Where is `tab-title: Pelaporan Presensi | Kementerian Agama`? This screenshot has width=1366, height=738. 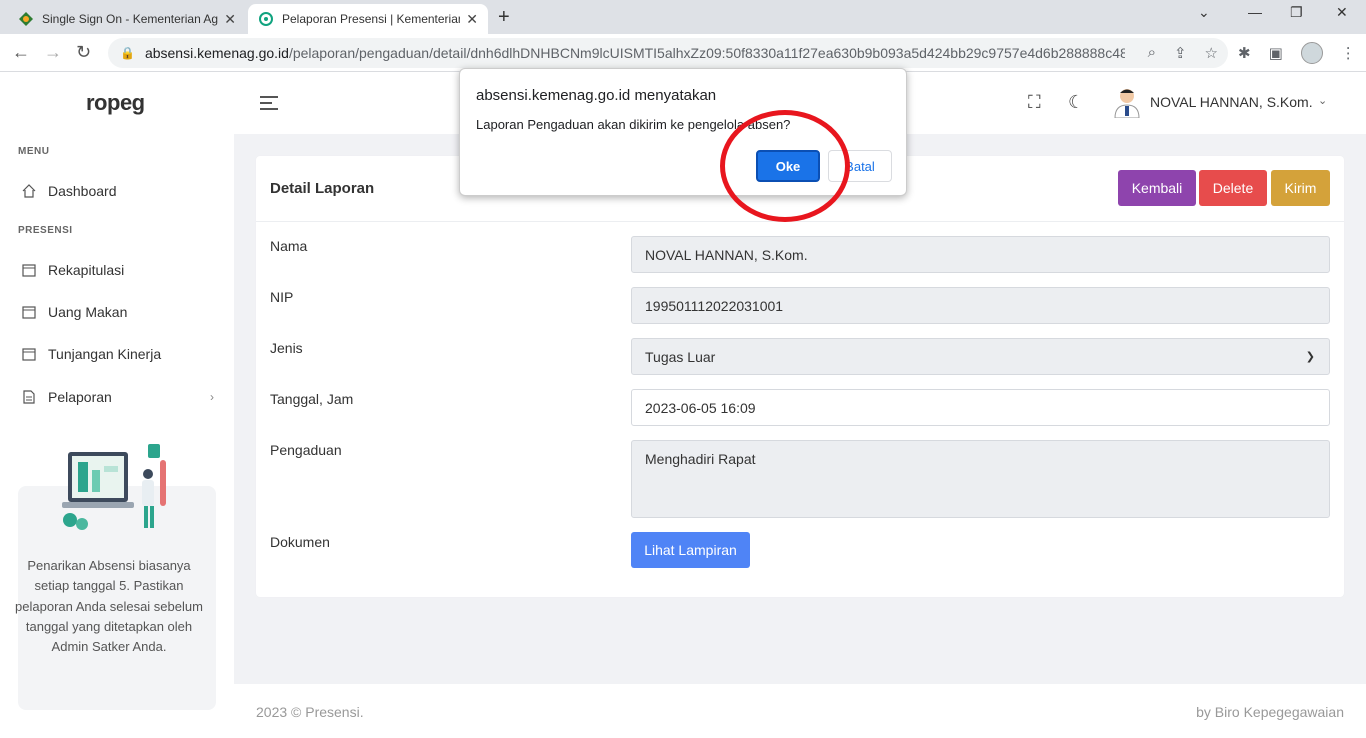 tab-title: Pelaporan Presensi | Kementerian Agama is located at coordinates (371, 19).